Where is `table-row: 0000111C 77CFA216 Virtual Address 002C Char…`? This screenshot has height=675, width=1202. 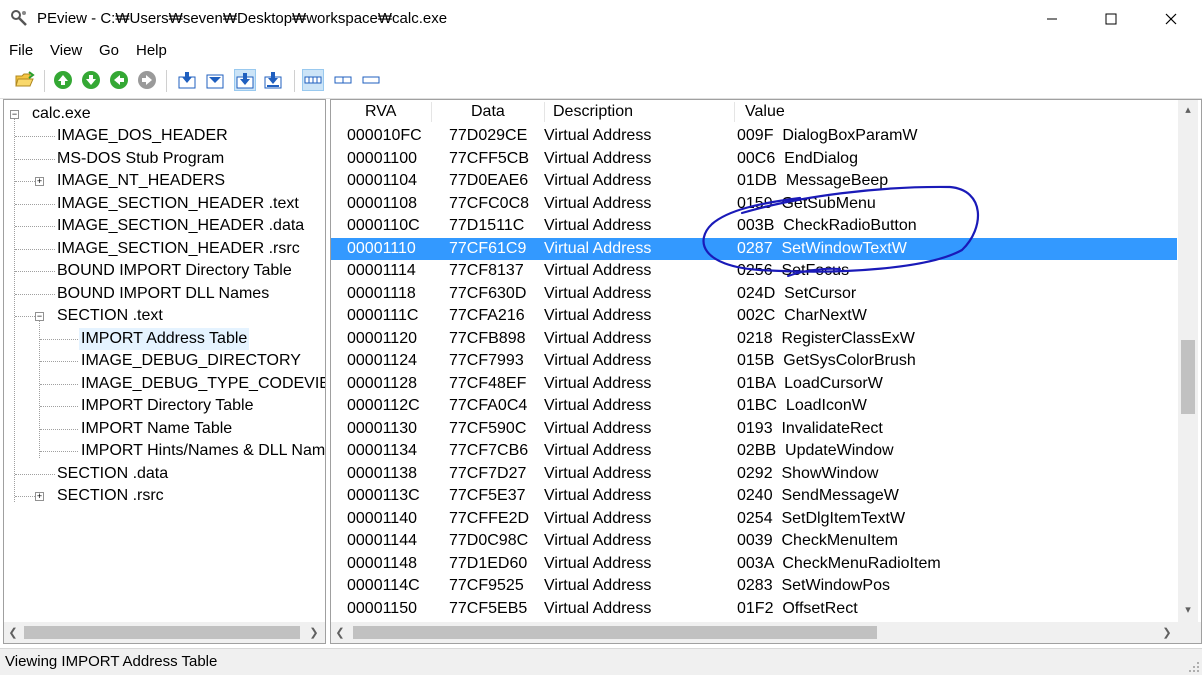
table-row: 0000111C 77CFA216 Virtual Address 002C Char… is located at coordinates (754, 316).